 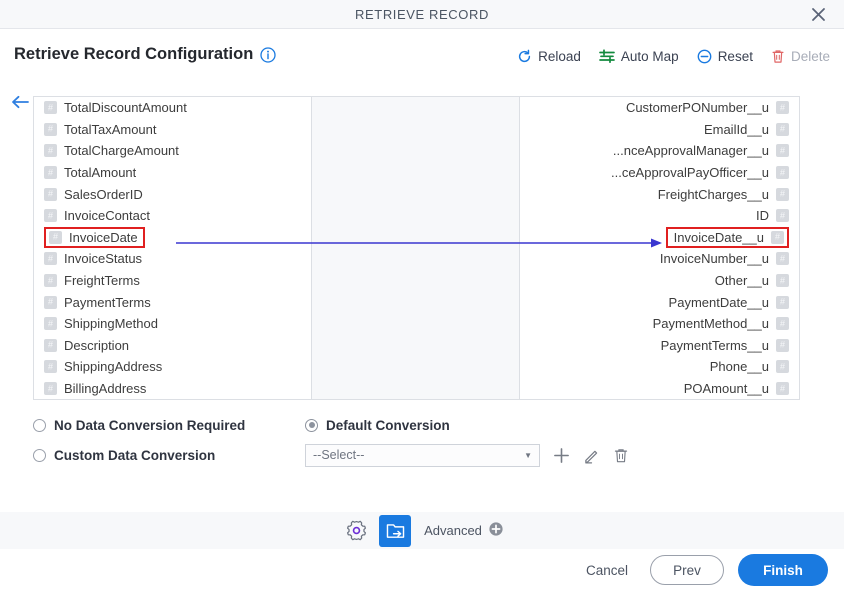 I want to click on default-conversion-radio, so click(x=311, y=425).